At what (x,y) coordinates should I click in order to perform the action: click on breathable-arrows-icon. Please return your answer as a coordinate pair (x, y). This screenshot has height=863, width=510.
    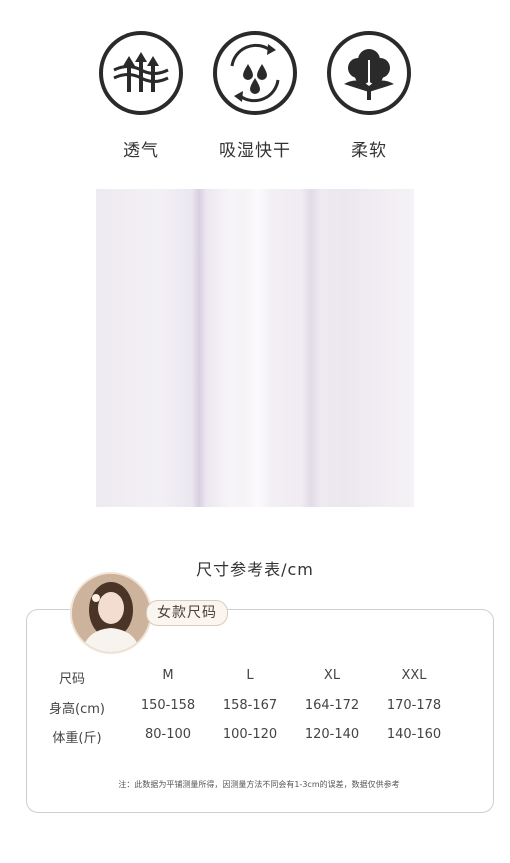
    Looking at the image, I should click on (141, 73).